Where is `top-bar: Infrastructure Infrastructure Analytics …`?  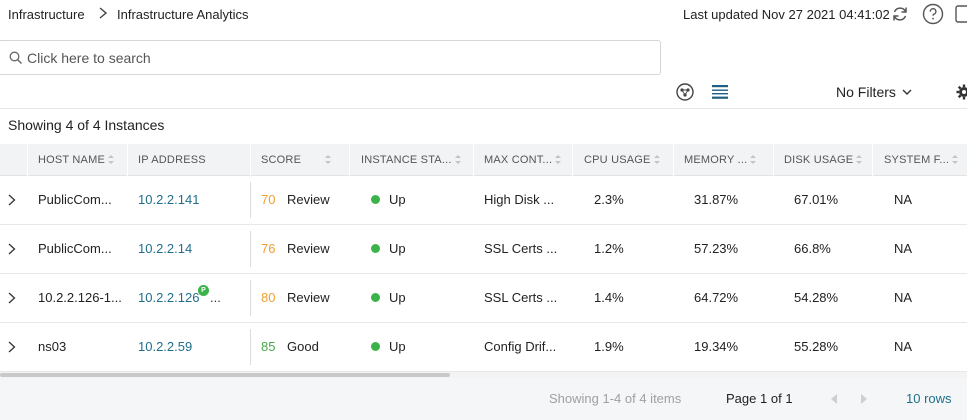
top-bar: Infrastructure Infrastructure Analytics … is located at coordinates (483, 15).